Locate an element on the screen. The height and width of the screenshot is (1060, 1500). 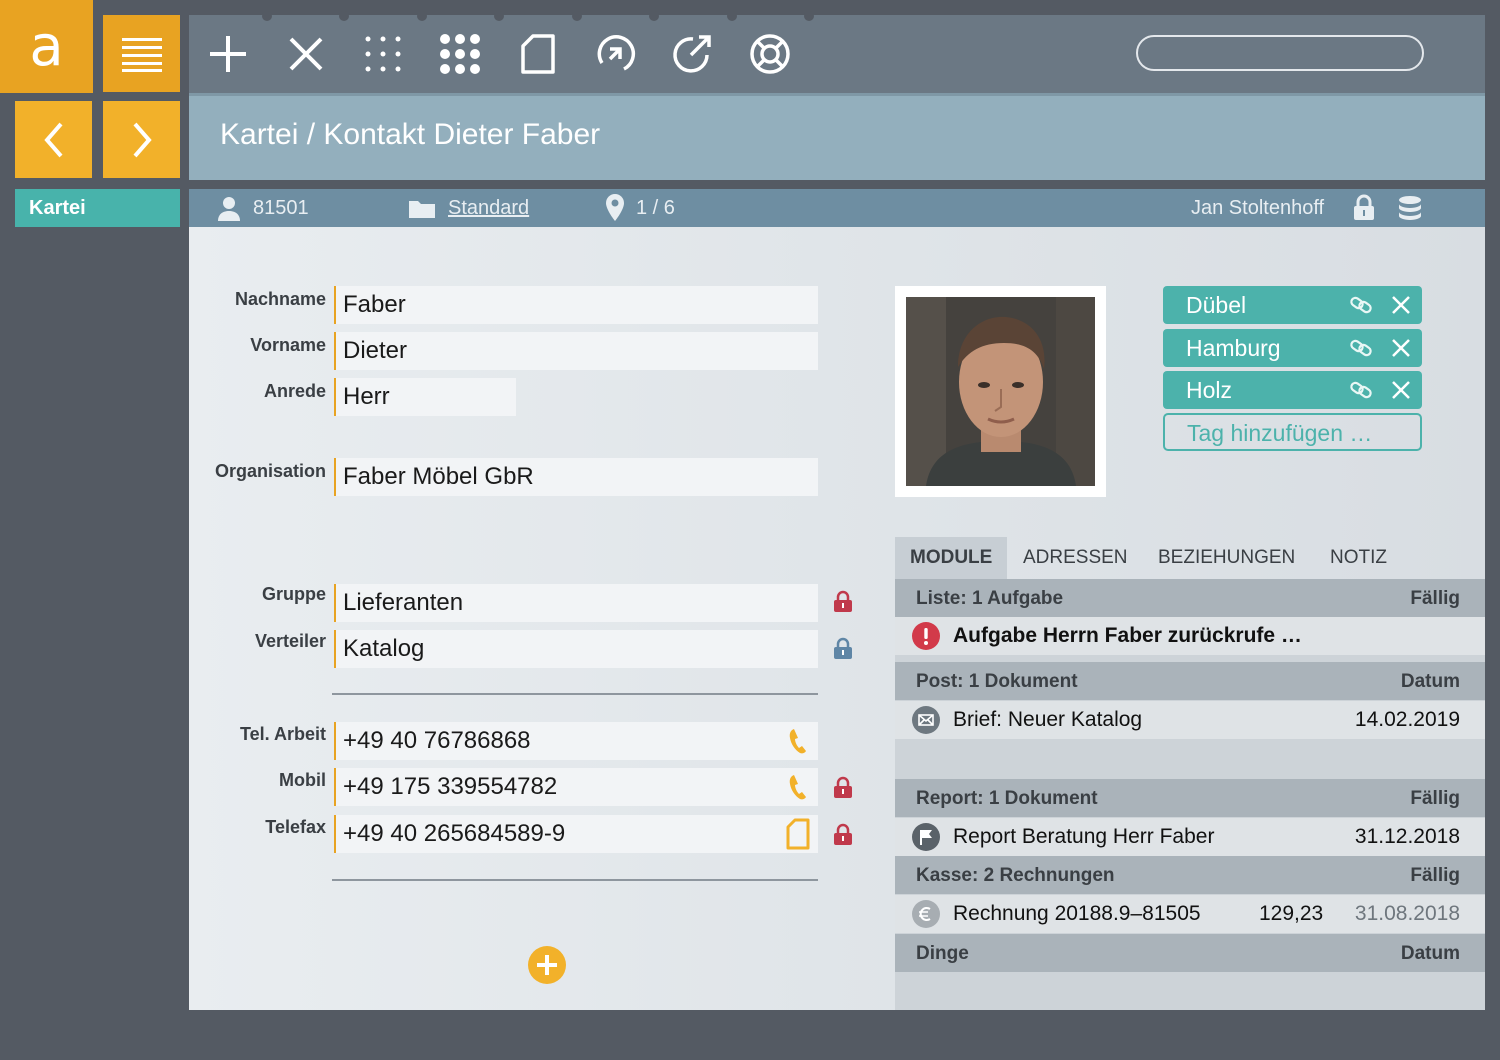
help-lifebuoy-icon is located at coordinates (770, 54).